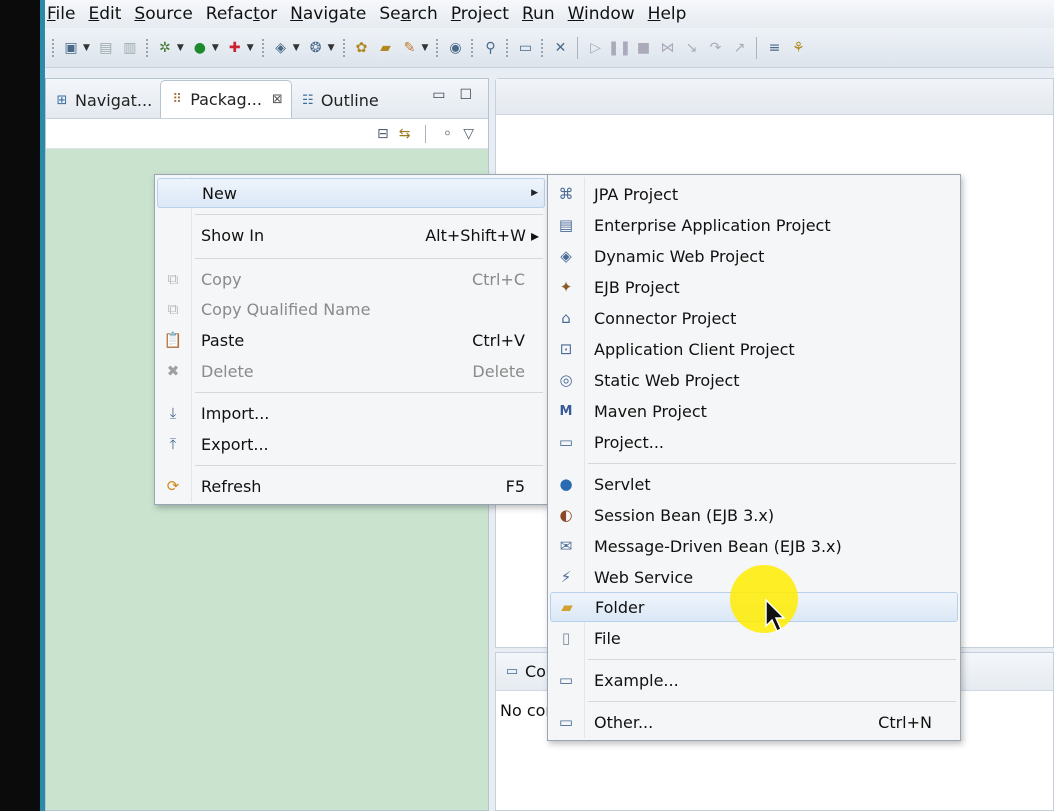 The image size is (1054, 811). Describe the element at coordinates (566, 380) in the screenshot. I see `static-web-project-icon: ◎` at that location.